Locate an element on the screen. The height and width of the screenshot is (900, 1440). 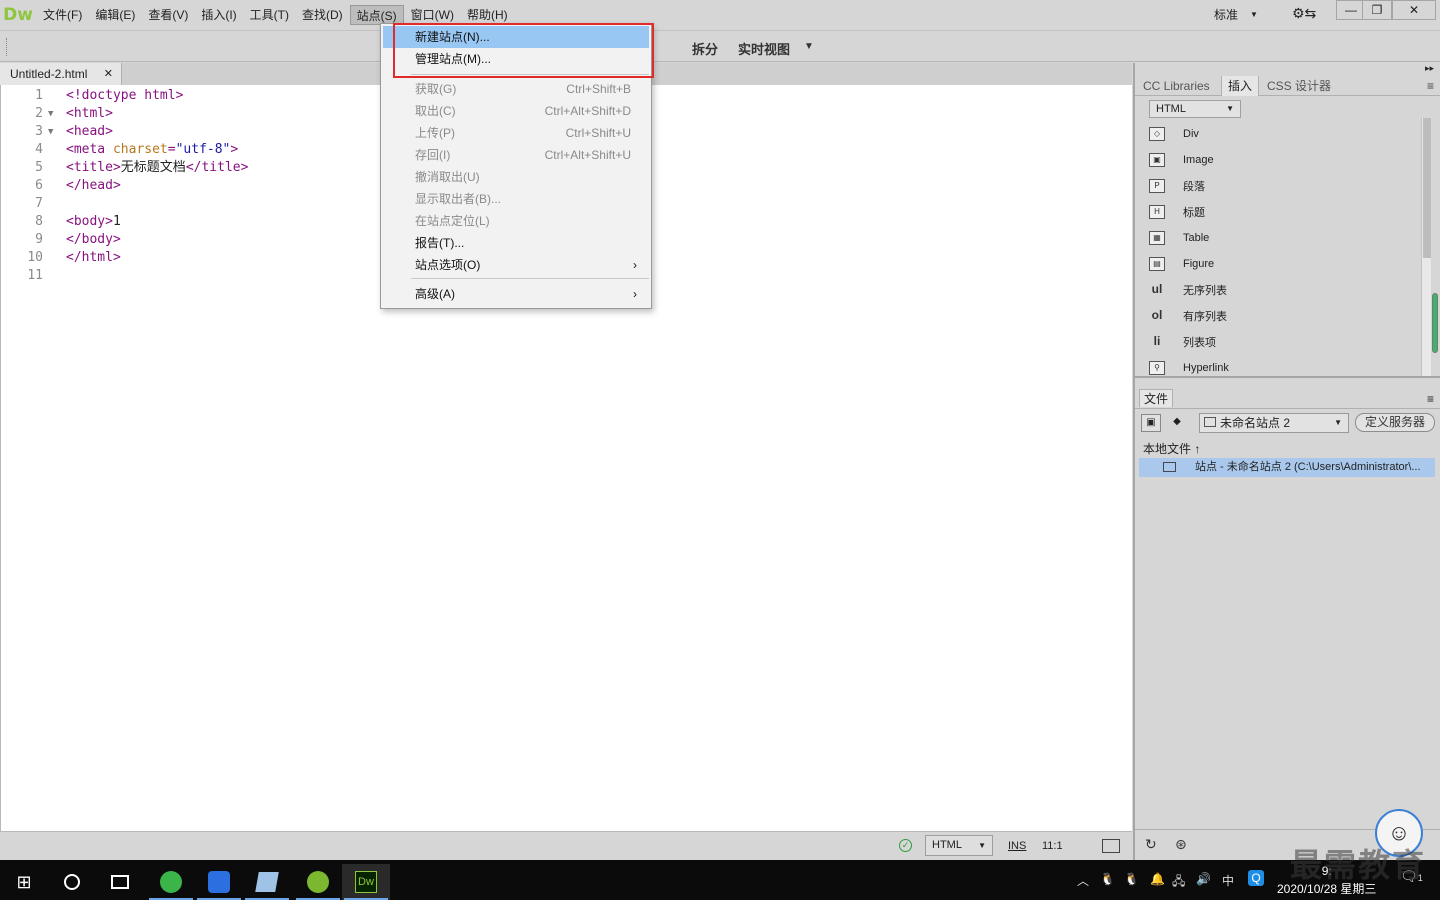
insert-item: ▤ Figure is located at coordinates (1181, 264).